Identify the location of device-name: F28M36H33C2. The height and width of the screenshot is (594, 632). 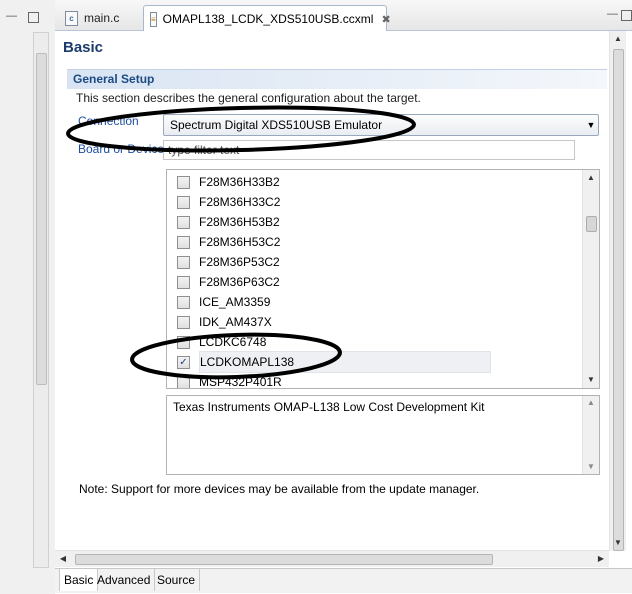
(240, 202).